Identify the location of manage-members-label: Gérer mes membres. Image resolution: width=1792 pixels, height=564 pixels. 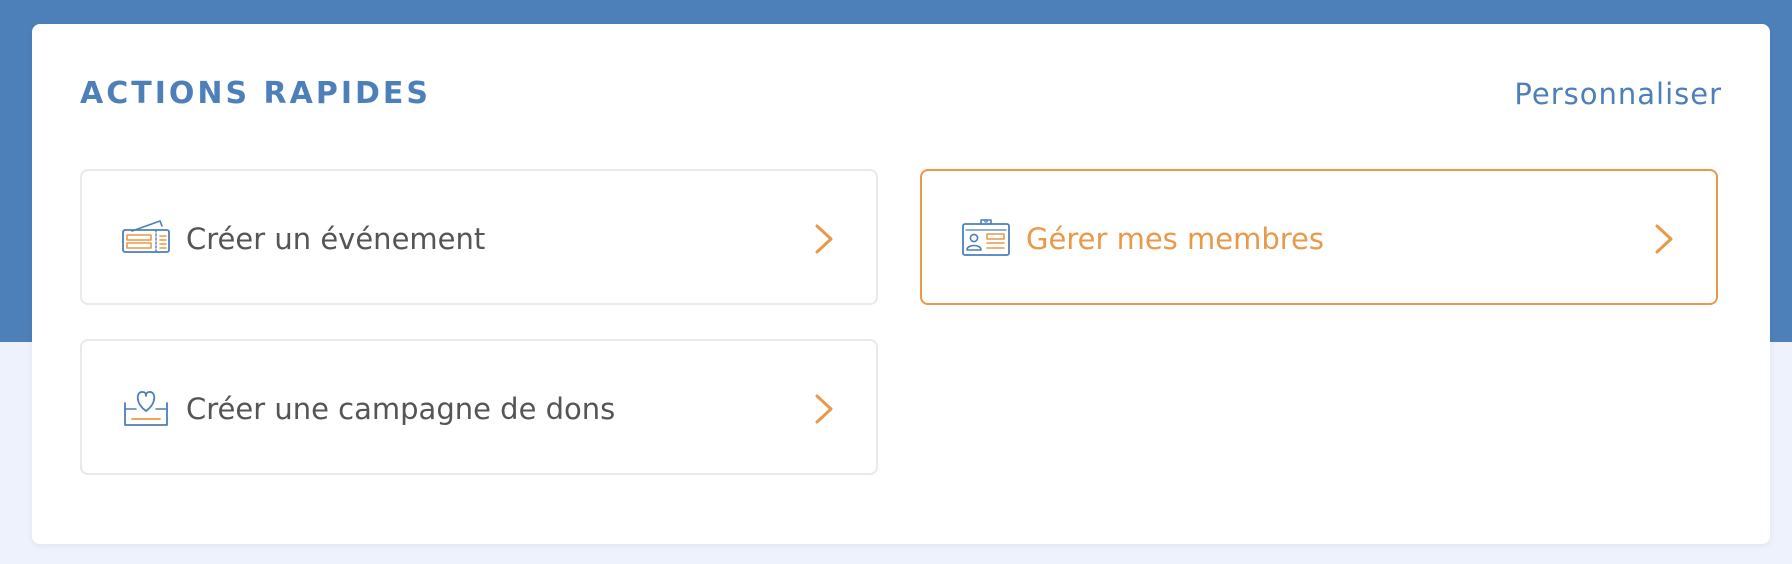
(1175, 239).